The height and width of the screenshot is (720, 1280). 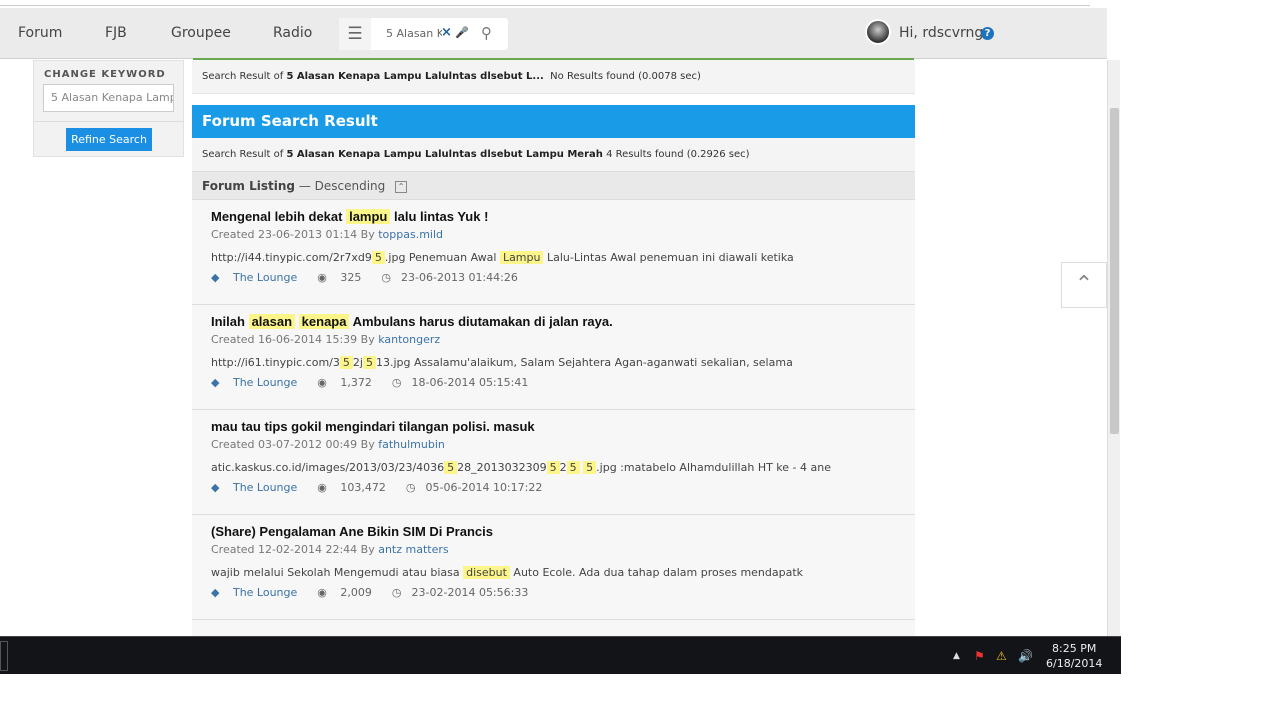 I want to click on chevron-up-icon: ⌃, so click(x=1084, y=284).